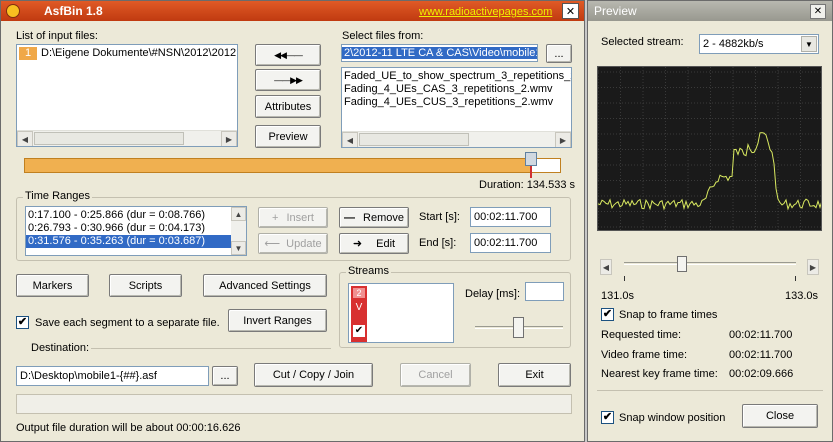  Describe the element at coordinates (288, 136) in the screenshot. I see `preview-button: Preview` at that location.